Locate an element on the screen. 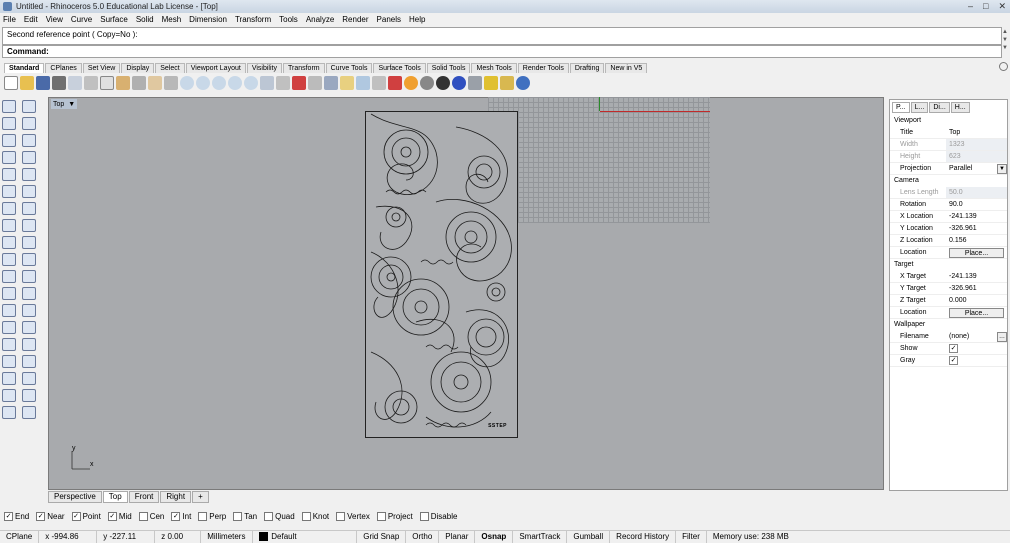 This screenshot has height=543, width=1010. menu-edit: Edit is located at coordinates (31, 19).